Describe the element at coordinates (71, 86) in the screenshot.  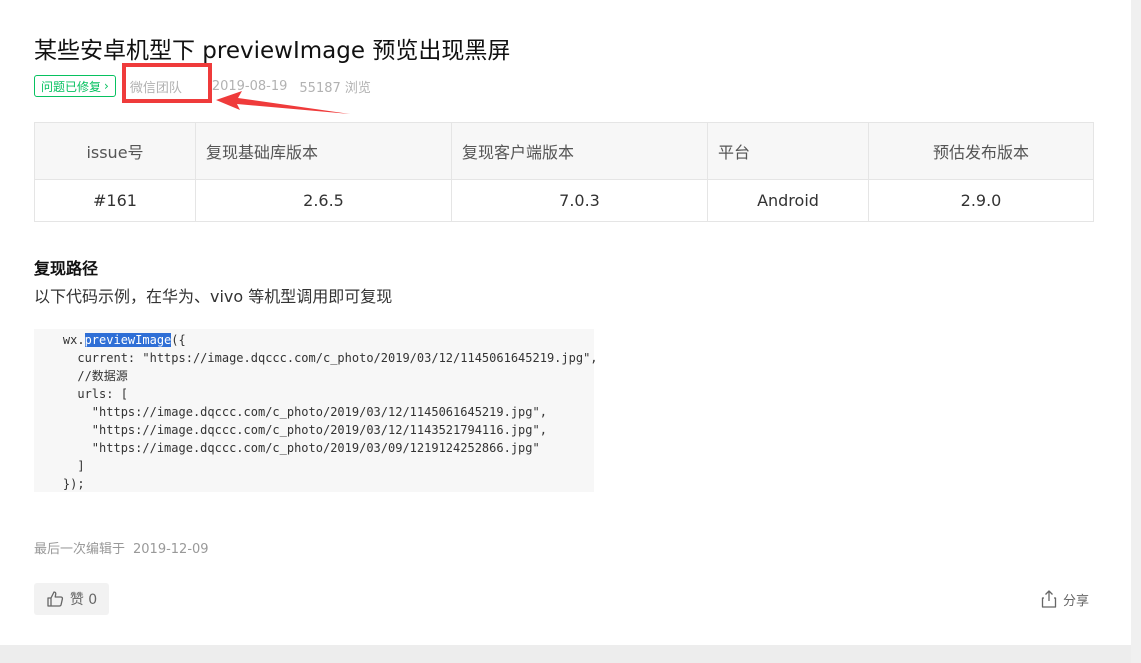
I see `status-badge-label: 问题已修复` at that location.